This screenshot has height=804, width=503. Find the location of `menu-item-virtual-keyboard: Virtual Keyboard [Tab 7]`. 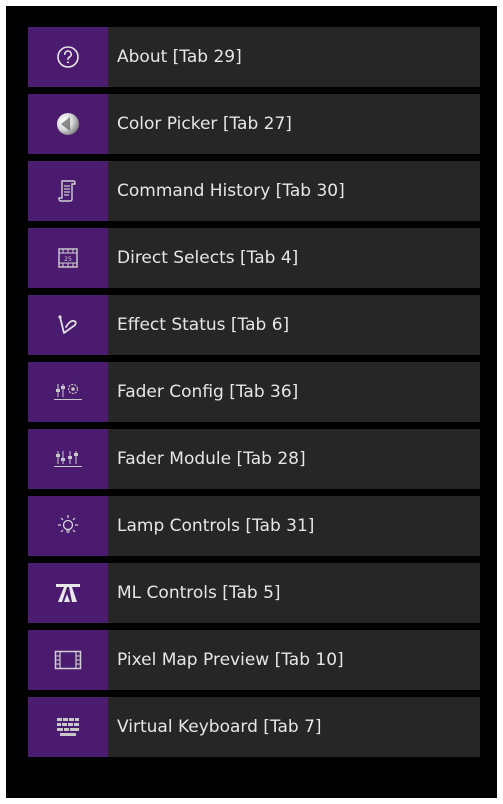

menu-item-virtual-keyboard: Virtual Keyboard [Tab 7] is located at coordinates (254, 727).